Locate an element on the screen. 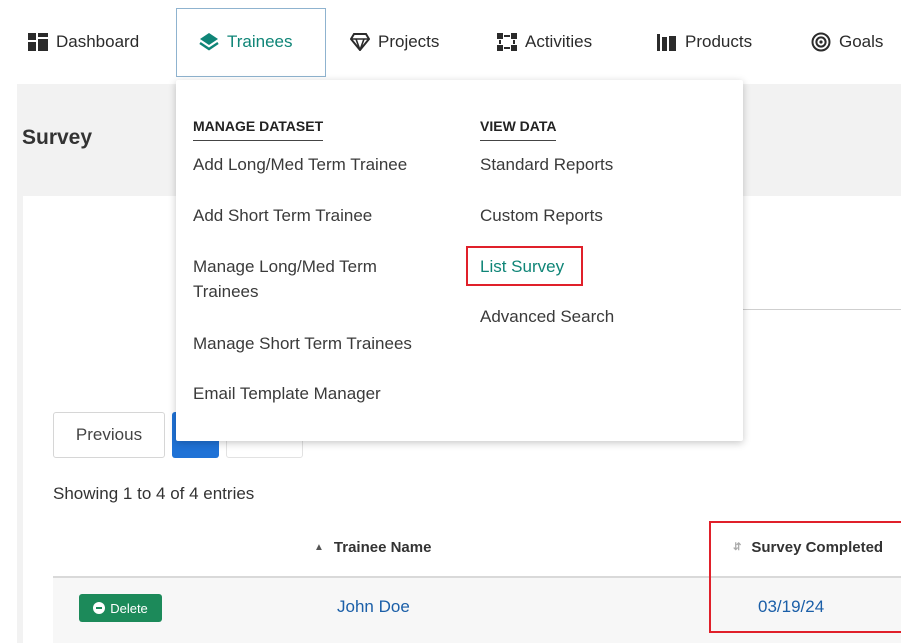  list-survey-highlight is located at coordinates (524, 266).